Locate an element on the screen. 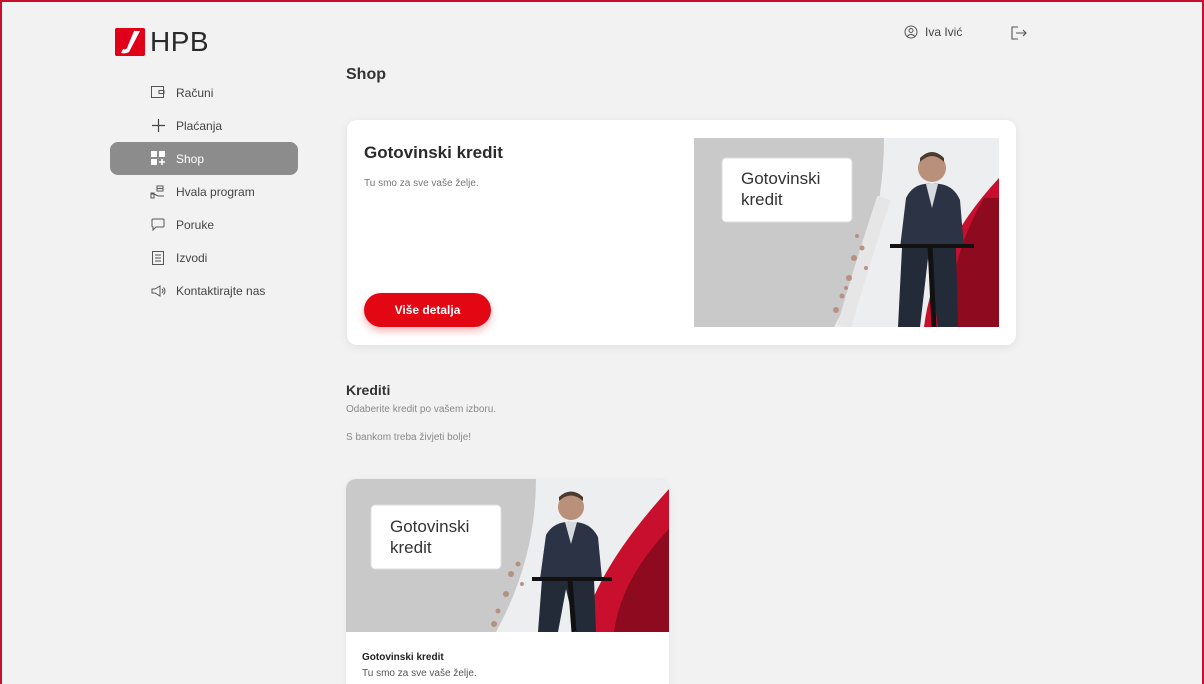  sidebar-item-label: Računi is located at coordinates (195, 92).